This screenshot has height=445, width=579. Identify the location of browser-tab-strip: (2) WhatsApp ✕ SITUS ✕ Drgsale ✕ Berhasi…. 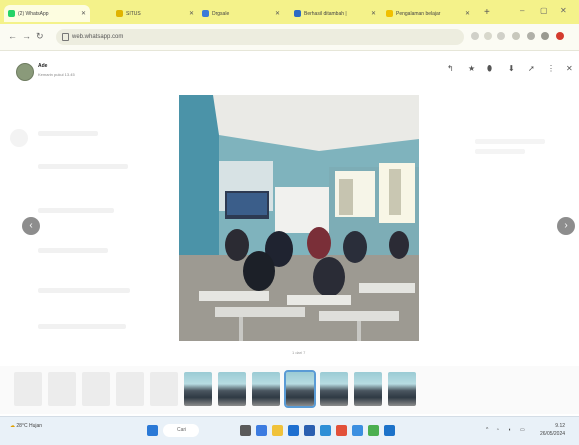
(289, 12).